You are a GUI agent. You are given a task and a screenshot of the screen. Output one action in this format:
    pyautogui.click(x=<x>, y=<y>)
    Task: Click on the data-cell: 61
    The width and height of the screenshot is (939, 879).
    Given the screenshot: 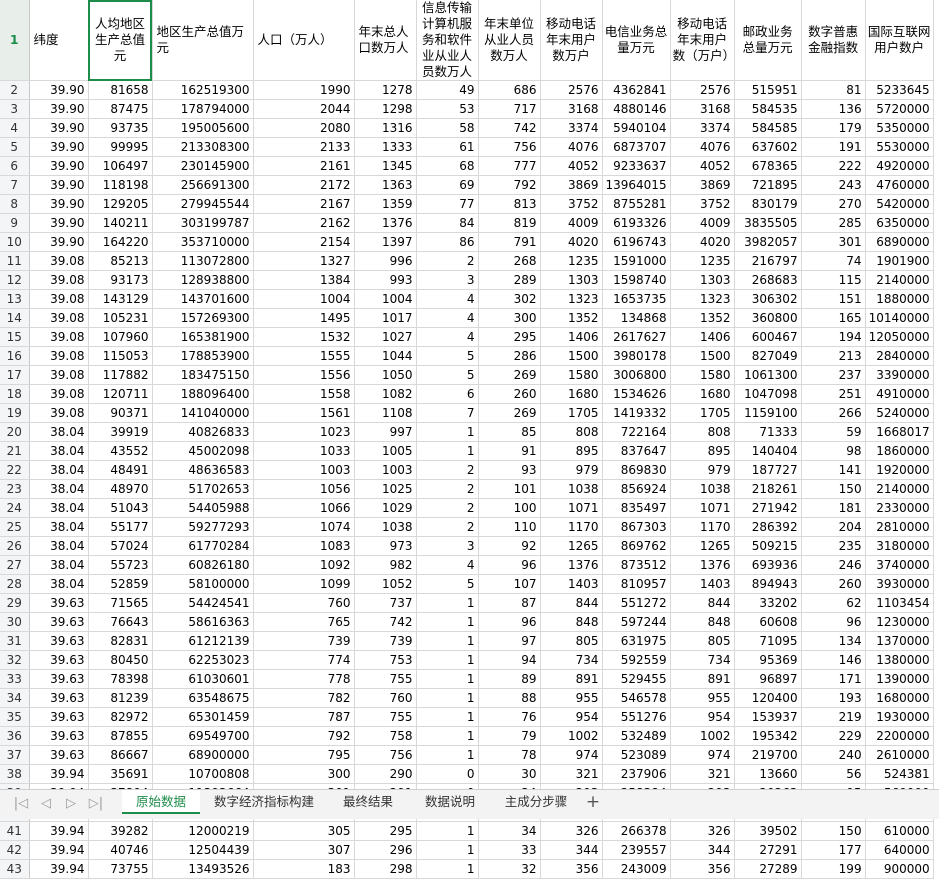 What is the action you would take?
    pyautogui.click(x=447, y=147)
    